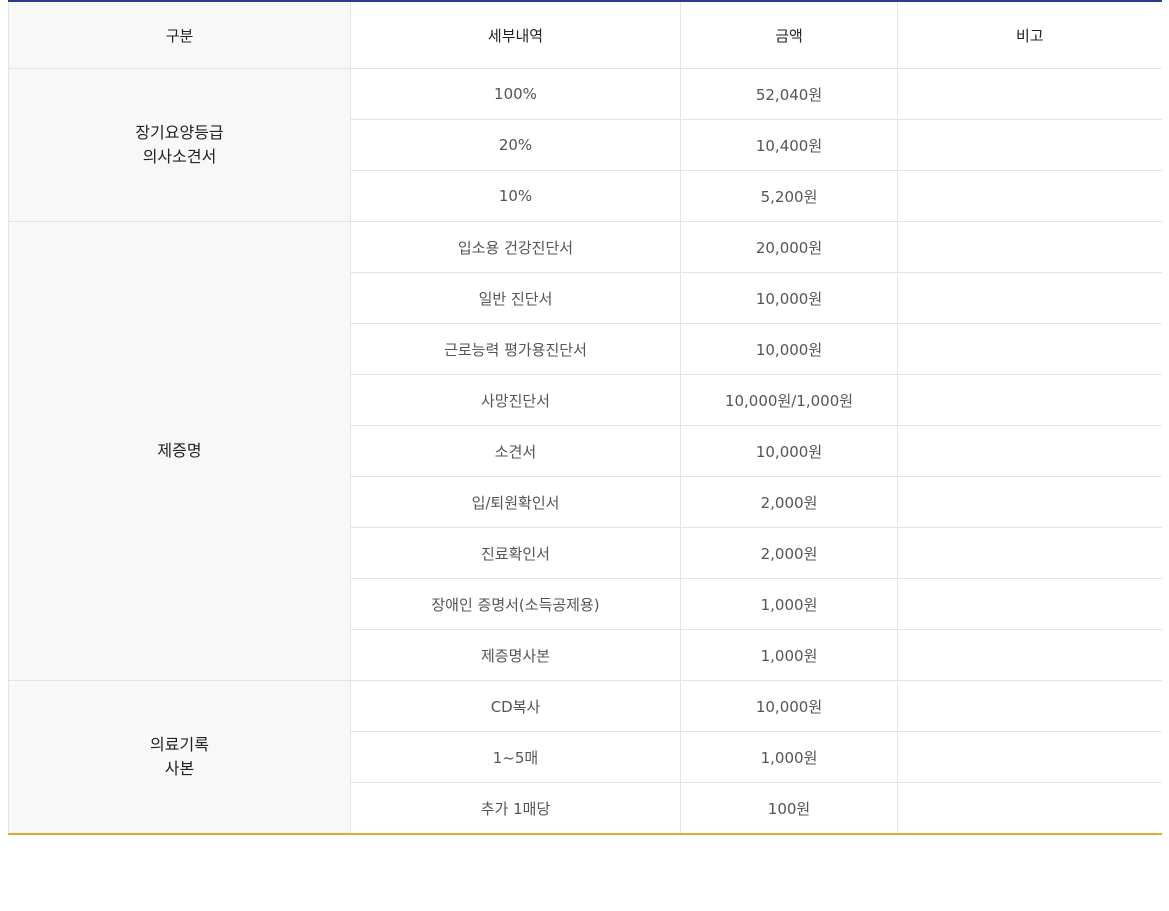  I want to click on amount-cell: 100원, so click(789, 808).